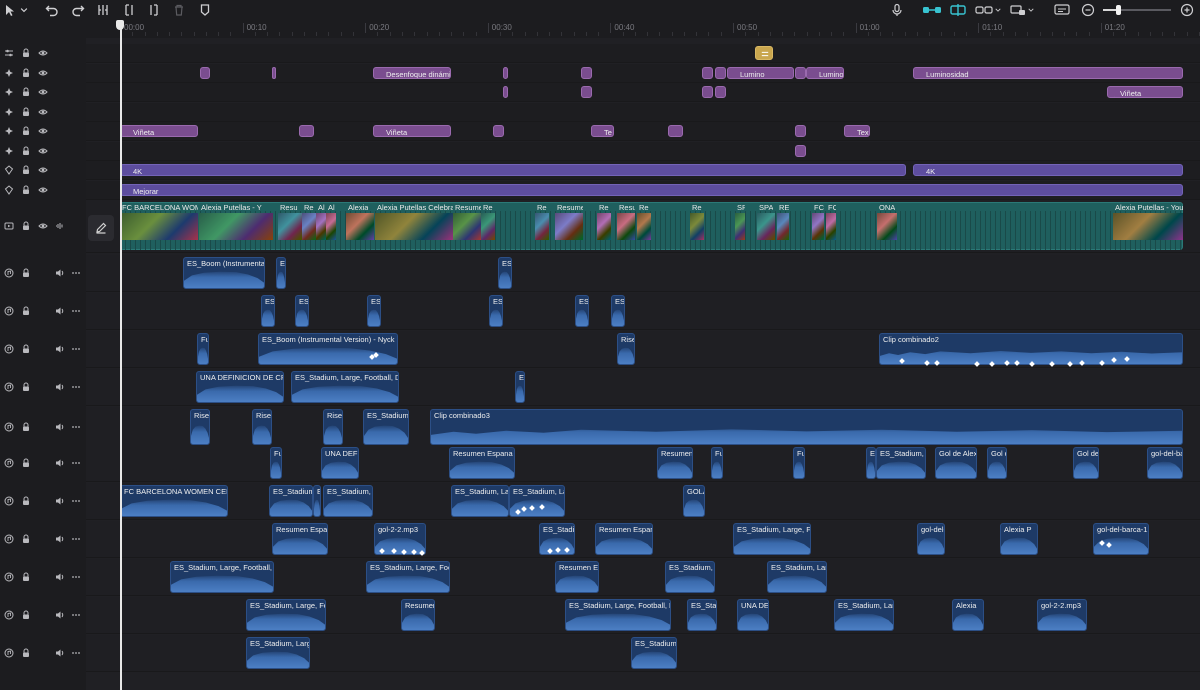 The height and width of the screenshot is (690, 1200). Describe the element at coordinates (806, 427) in the screenshot. I see `audio-clip: Clip combinado3` at that location.